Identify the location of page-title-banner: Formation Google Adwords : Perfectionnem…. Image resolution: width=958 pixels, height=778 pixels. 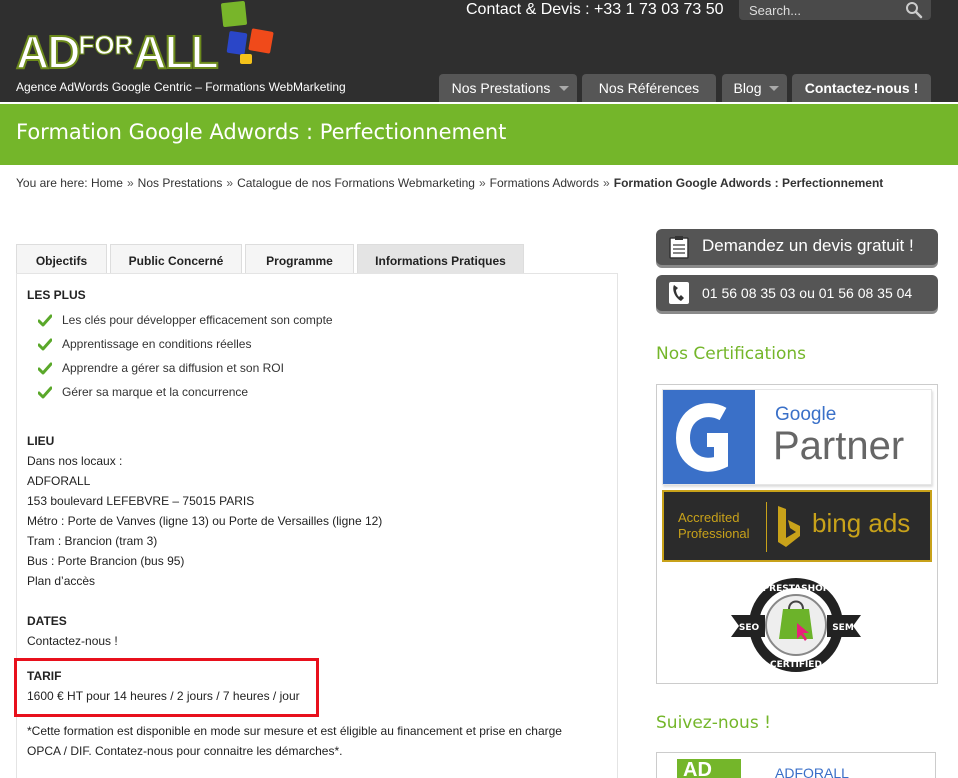
(479, 134).